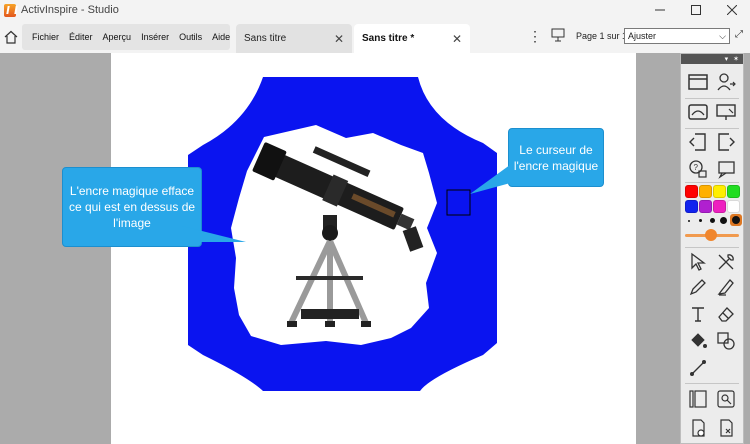 The image size is (750, 444). Describe the element at coordinates (700, 220) in the screenshot. I see `pen-size-s` at that location.